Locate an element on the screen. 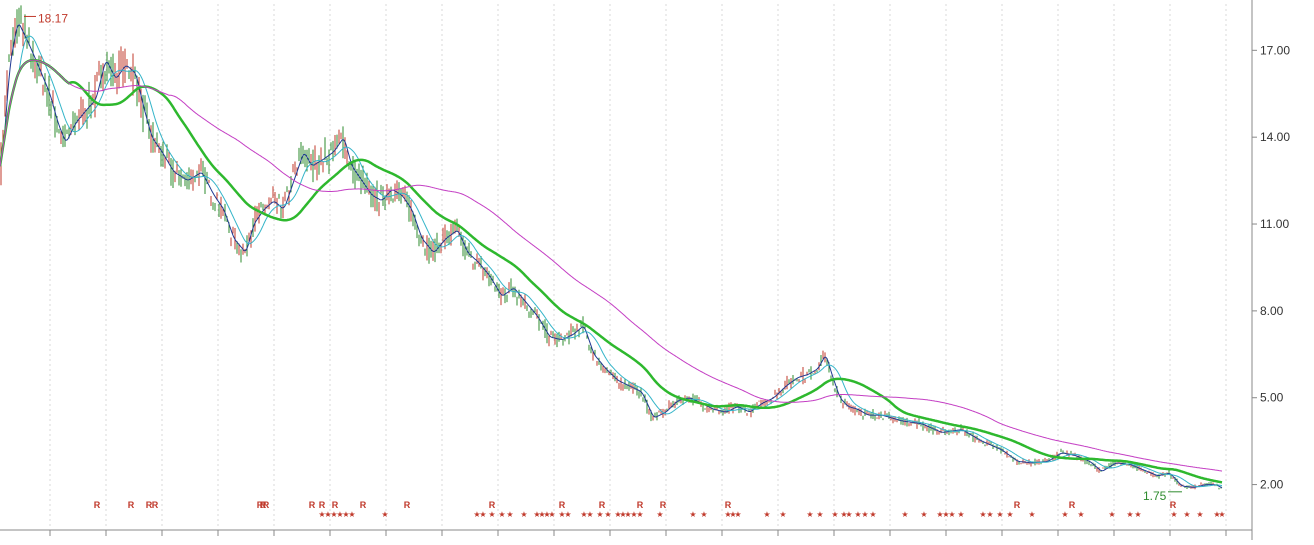 This screenshot has width=1314, height=545. y-tick-label: 8.00 is located at coordinates (1272, 311).